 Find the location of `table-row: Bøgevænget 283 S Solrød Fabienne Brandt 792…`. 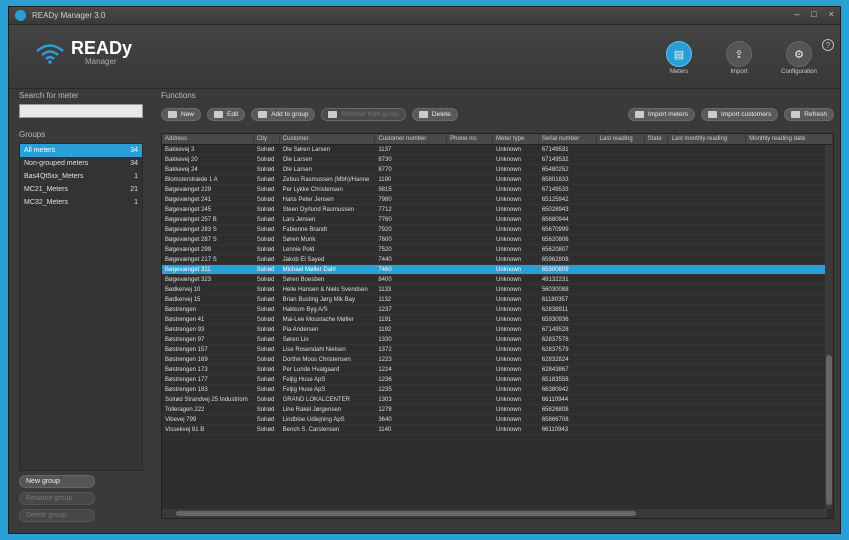

table-row: Bøgevænget 283 S Solrød Fabienne Brandt 792… is located at coordinates (497, 230).